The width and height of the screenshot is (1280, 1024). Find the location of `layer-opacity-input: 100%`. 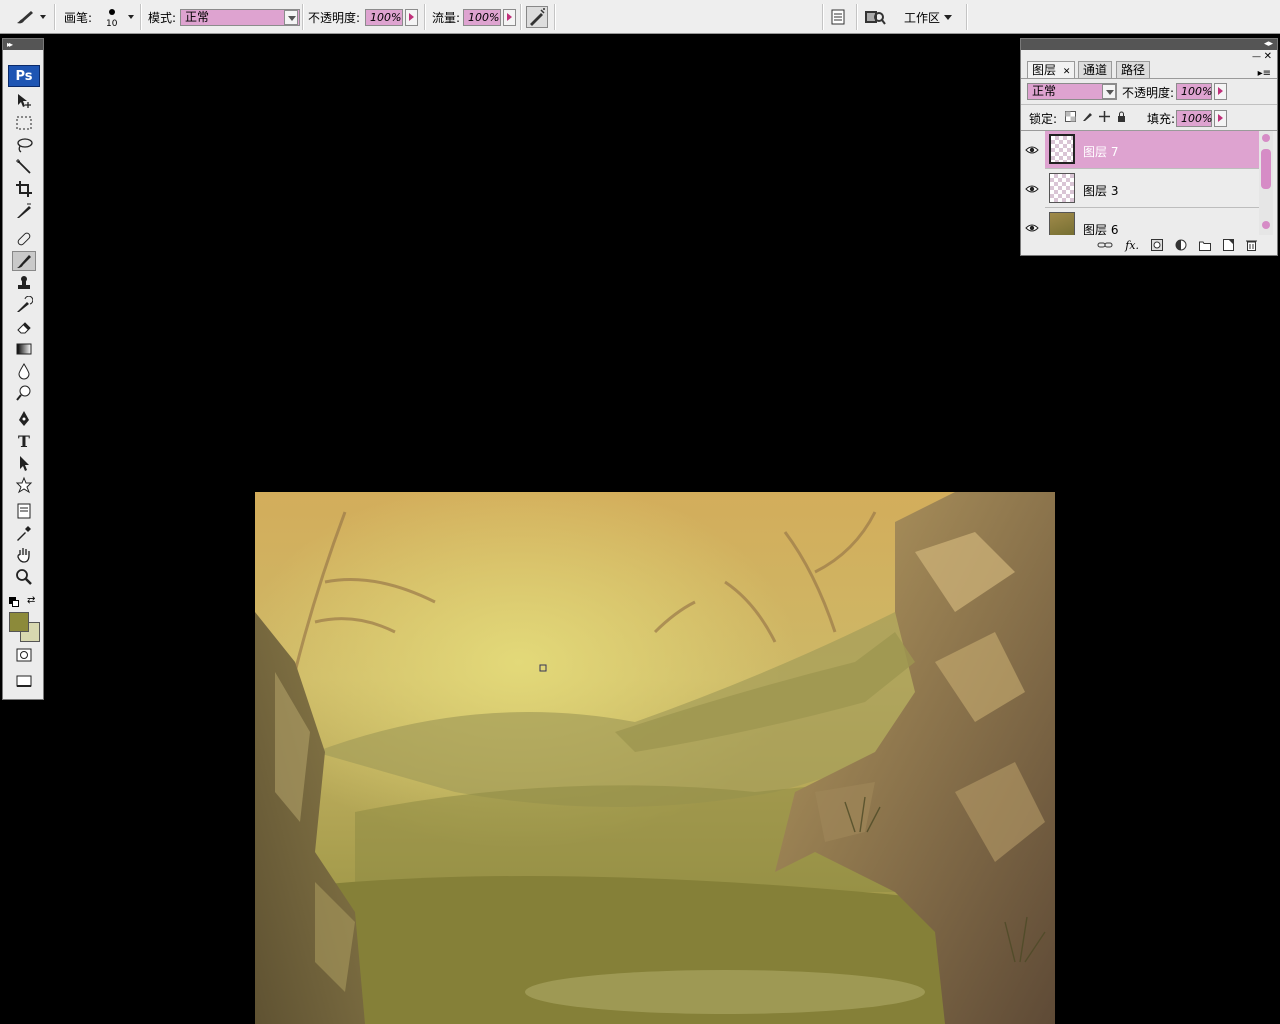

layer-opacity-input: 100% is located at coordinates (1194, 91).